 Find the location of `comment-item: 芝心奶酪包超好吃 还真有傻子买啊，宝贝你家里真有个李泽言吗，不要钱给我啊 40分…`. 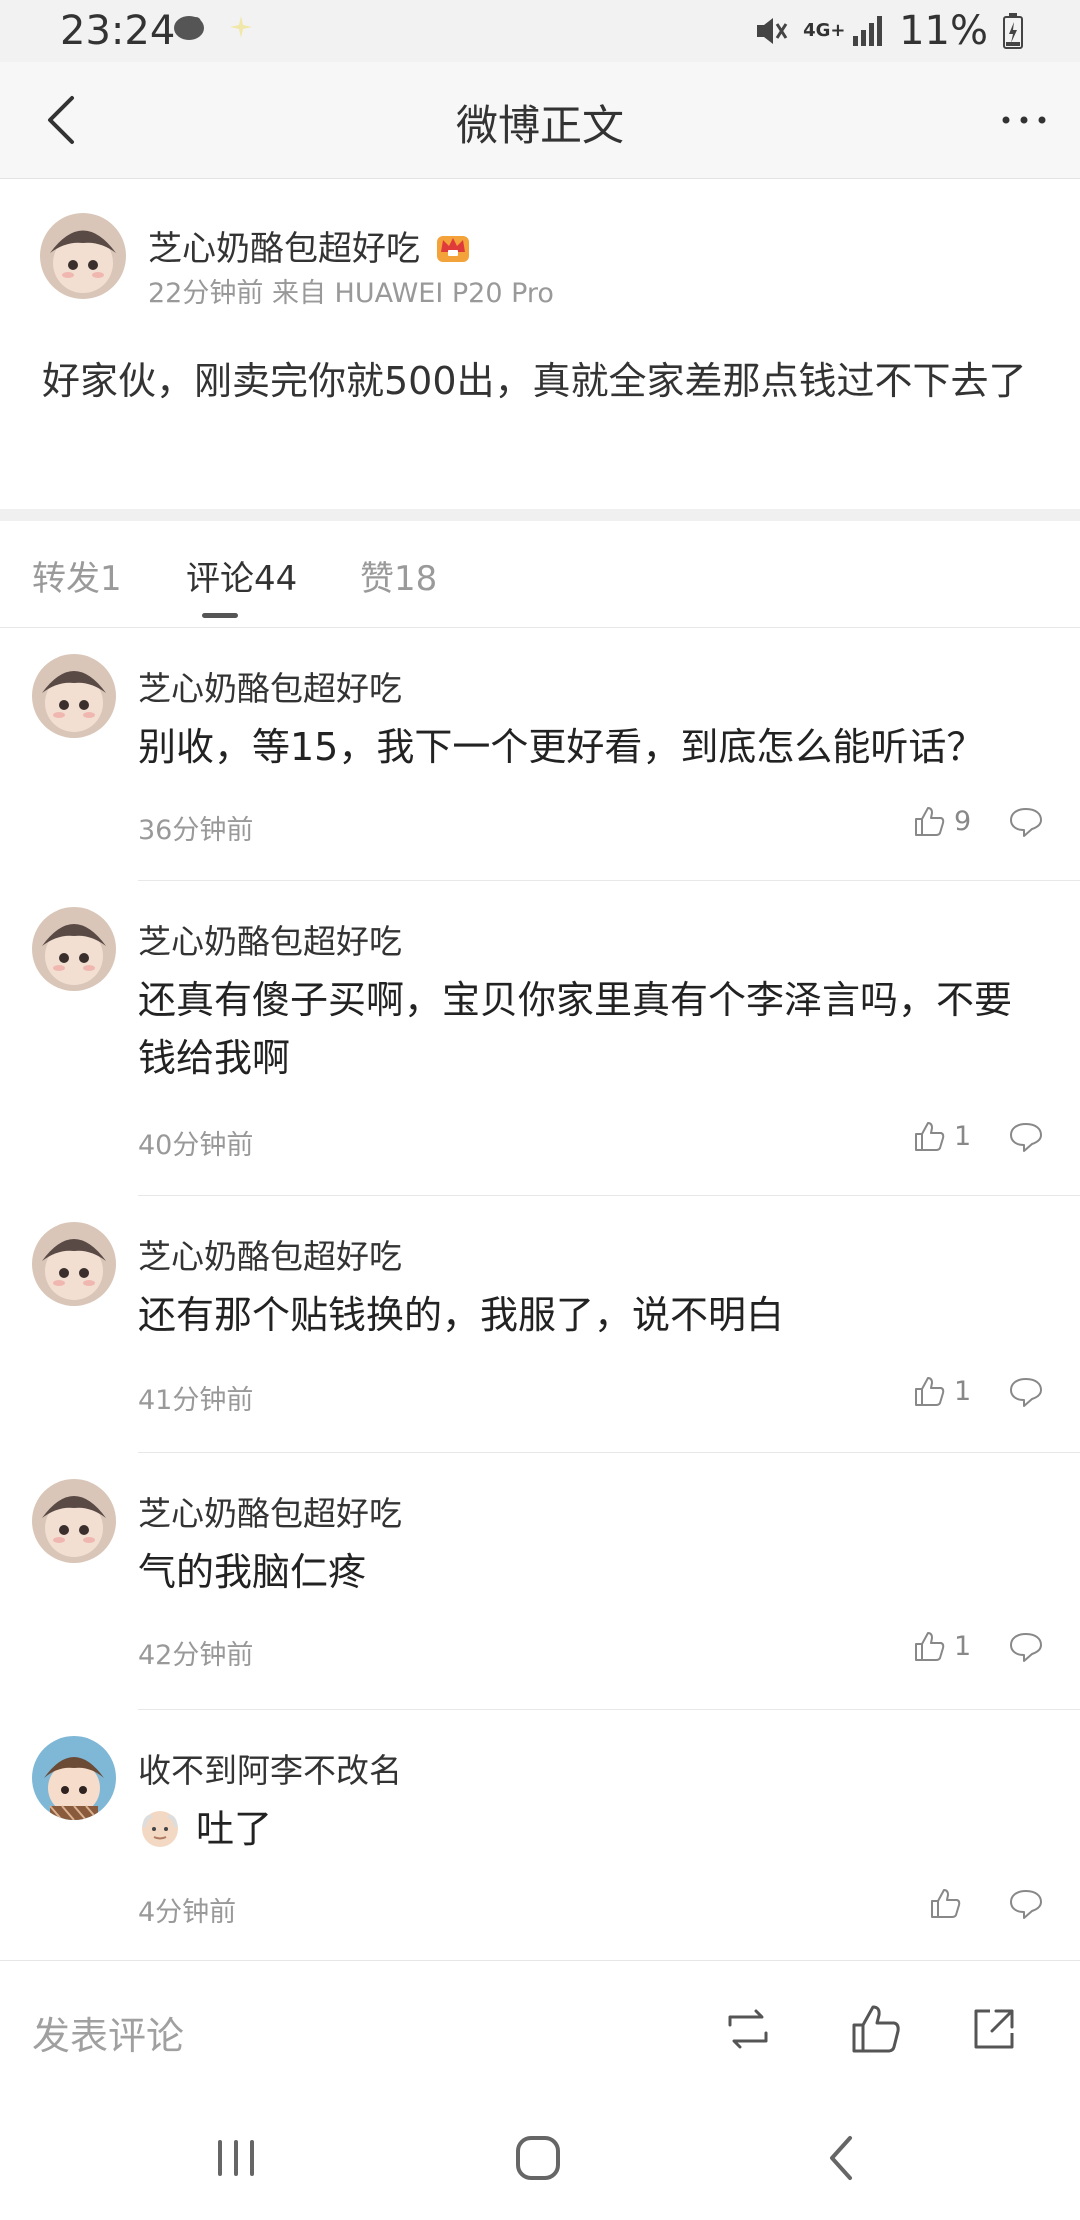

comment-item: 芝心奶酪包超好吃 还真有傻子买啊，宝贝你家里真有个李泽言吗，不要钱给我啊 40分… is located at coordinates (540, 1038).